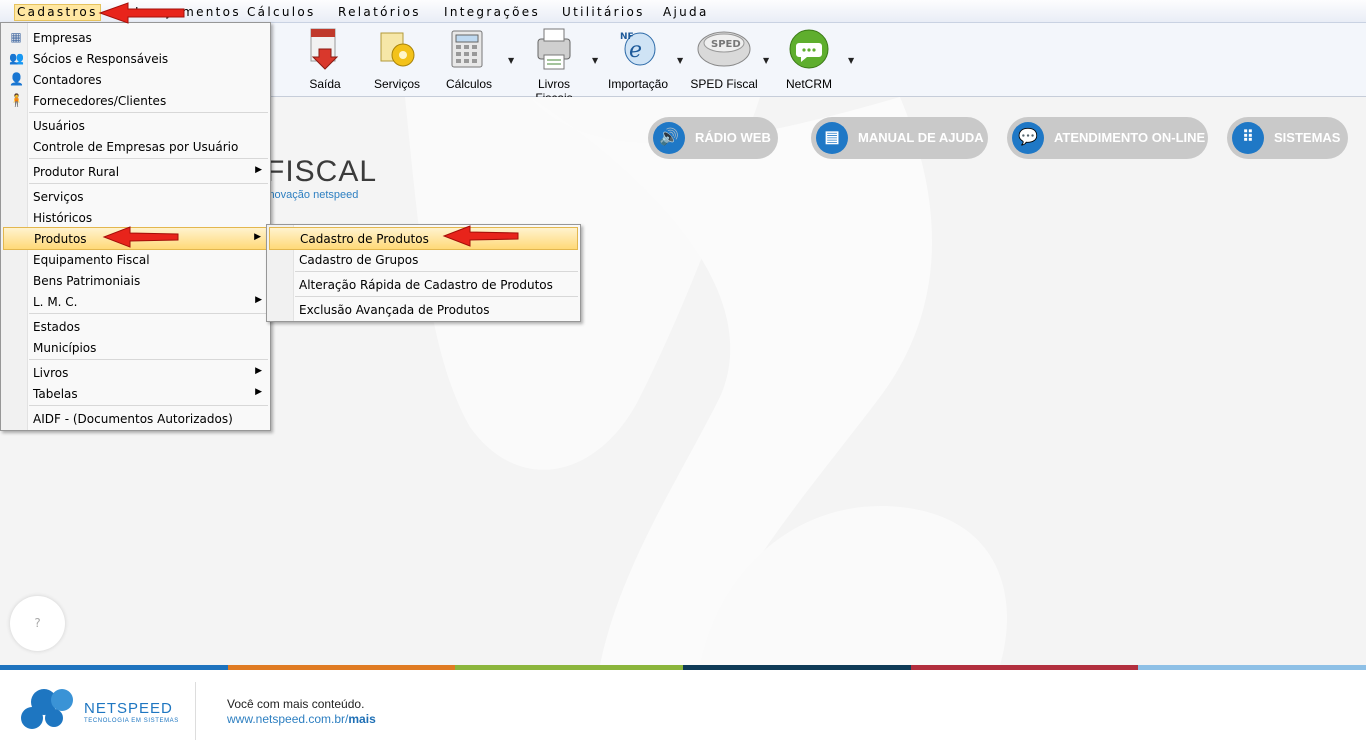 The width and height of the screenshot is (1366, 747). Describe the element at coordinates (288, 719) in the screenshot. I see `site-prefix: www.netspeed.com.br/` at that location.